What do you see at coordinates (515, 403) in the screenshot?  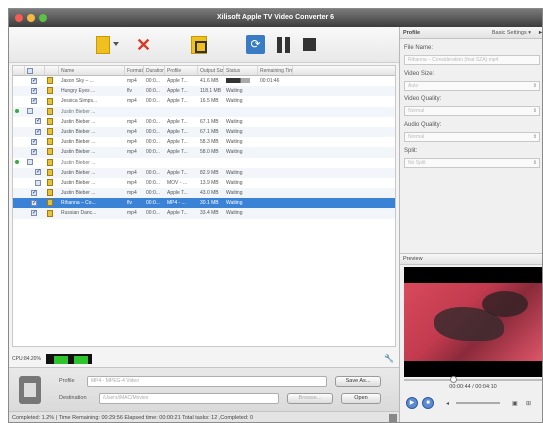 I see `snapshot-icon: ▣` at bounding box center [515, 403].